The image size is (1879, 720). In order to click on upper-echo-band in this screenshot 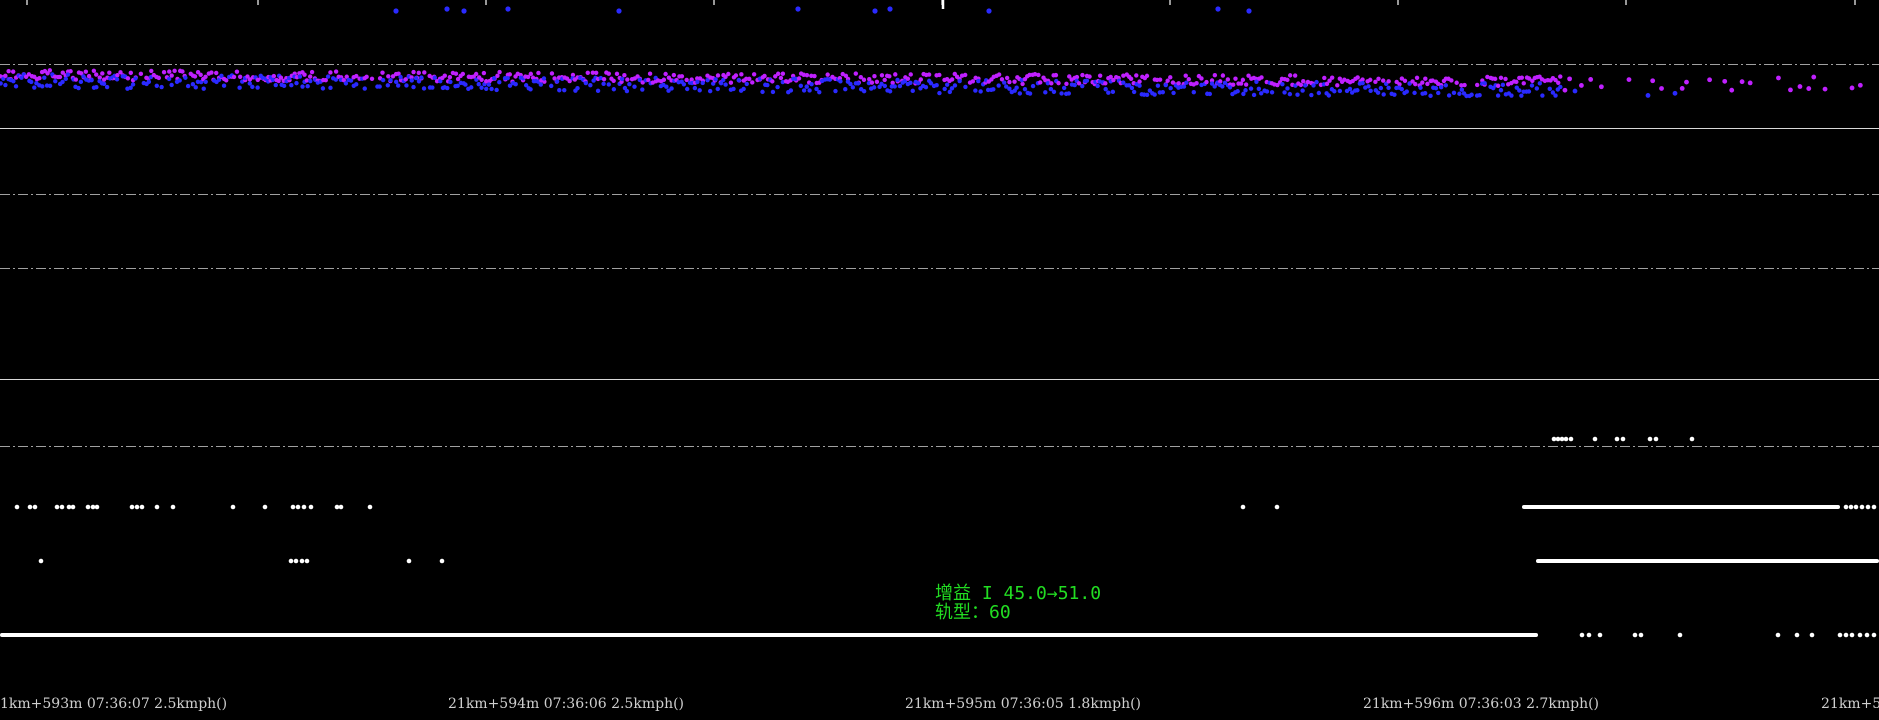, I will do `click(931, 83)`.